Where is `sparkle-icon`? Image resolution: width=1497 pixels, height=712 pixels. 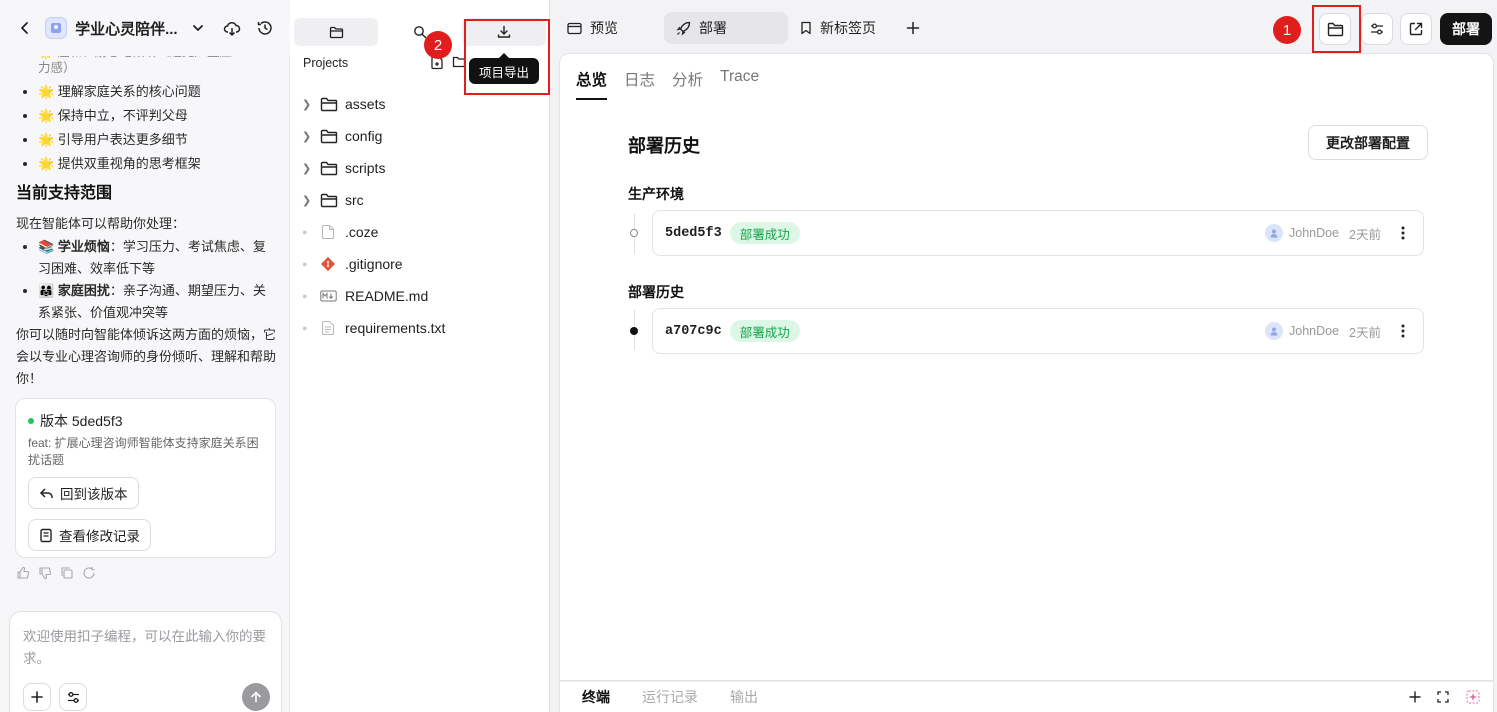 sparkle-icon is located at coordinates (1473, 697).